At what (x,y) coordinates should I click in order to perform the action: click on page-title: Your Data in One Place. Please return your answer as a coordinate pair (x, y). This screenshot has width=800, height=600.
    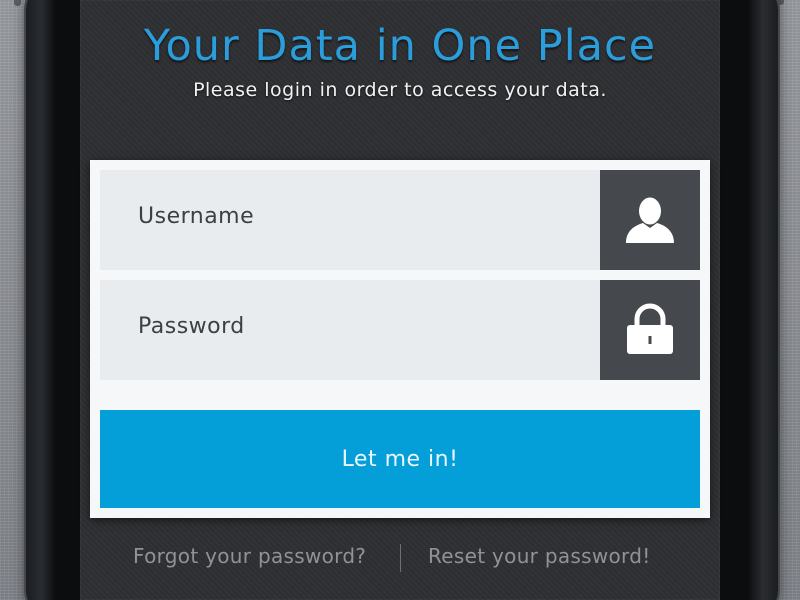
    Looking at the image, I should click on (400, 46).